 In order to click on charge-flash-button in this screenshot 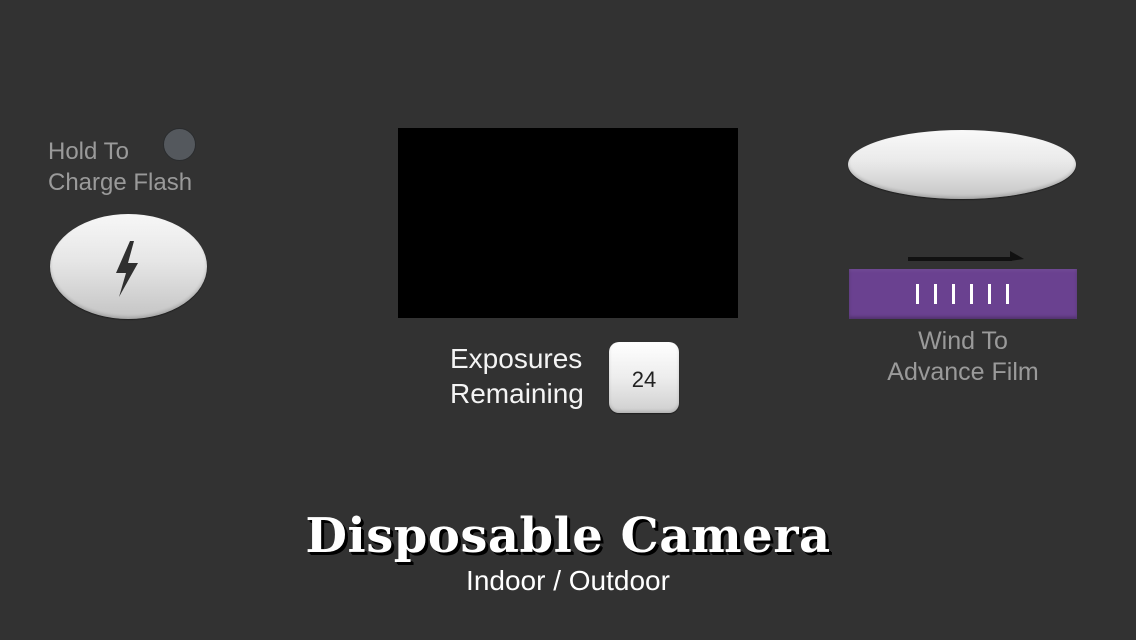, I will do `click(128, 266)`.